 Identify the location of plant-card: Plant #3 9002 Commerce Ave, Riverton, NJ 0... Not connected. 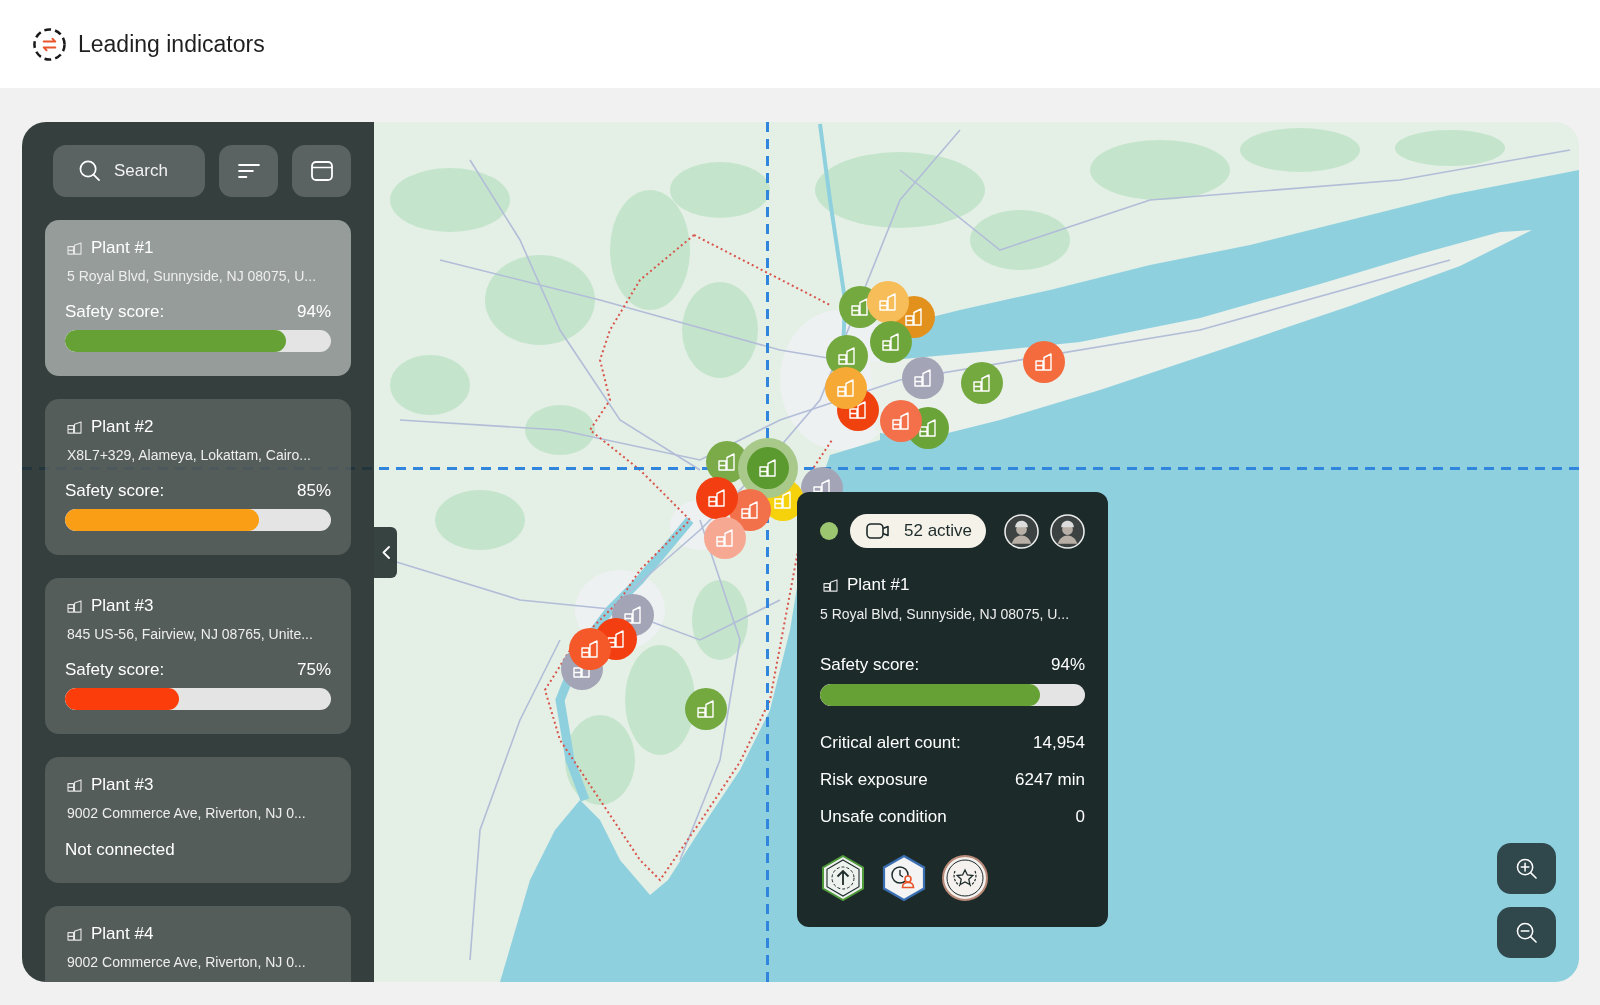
(198, 820).